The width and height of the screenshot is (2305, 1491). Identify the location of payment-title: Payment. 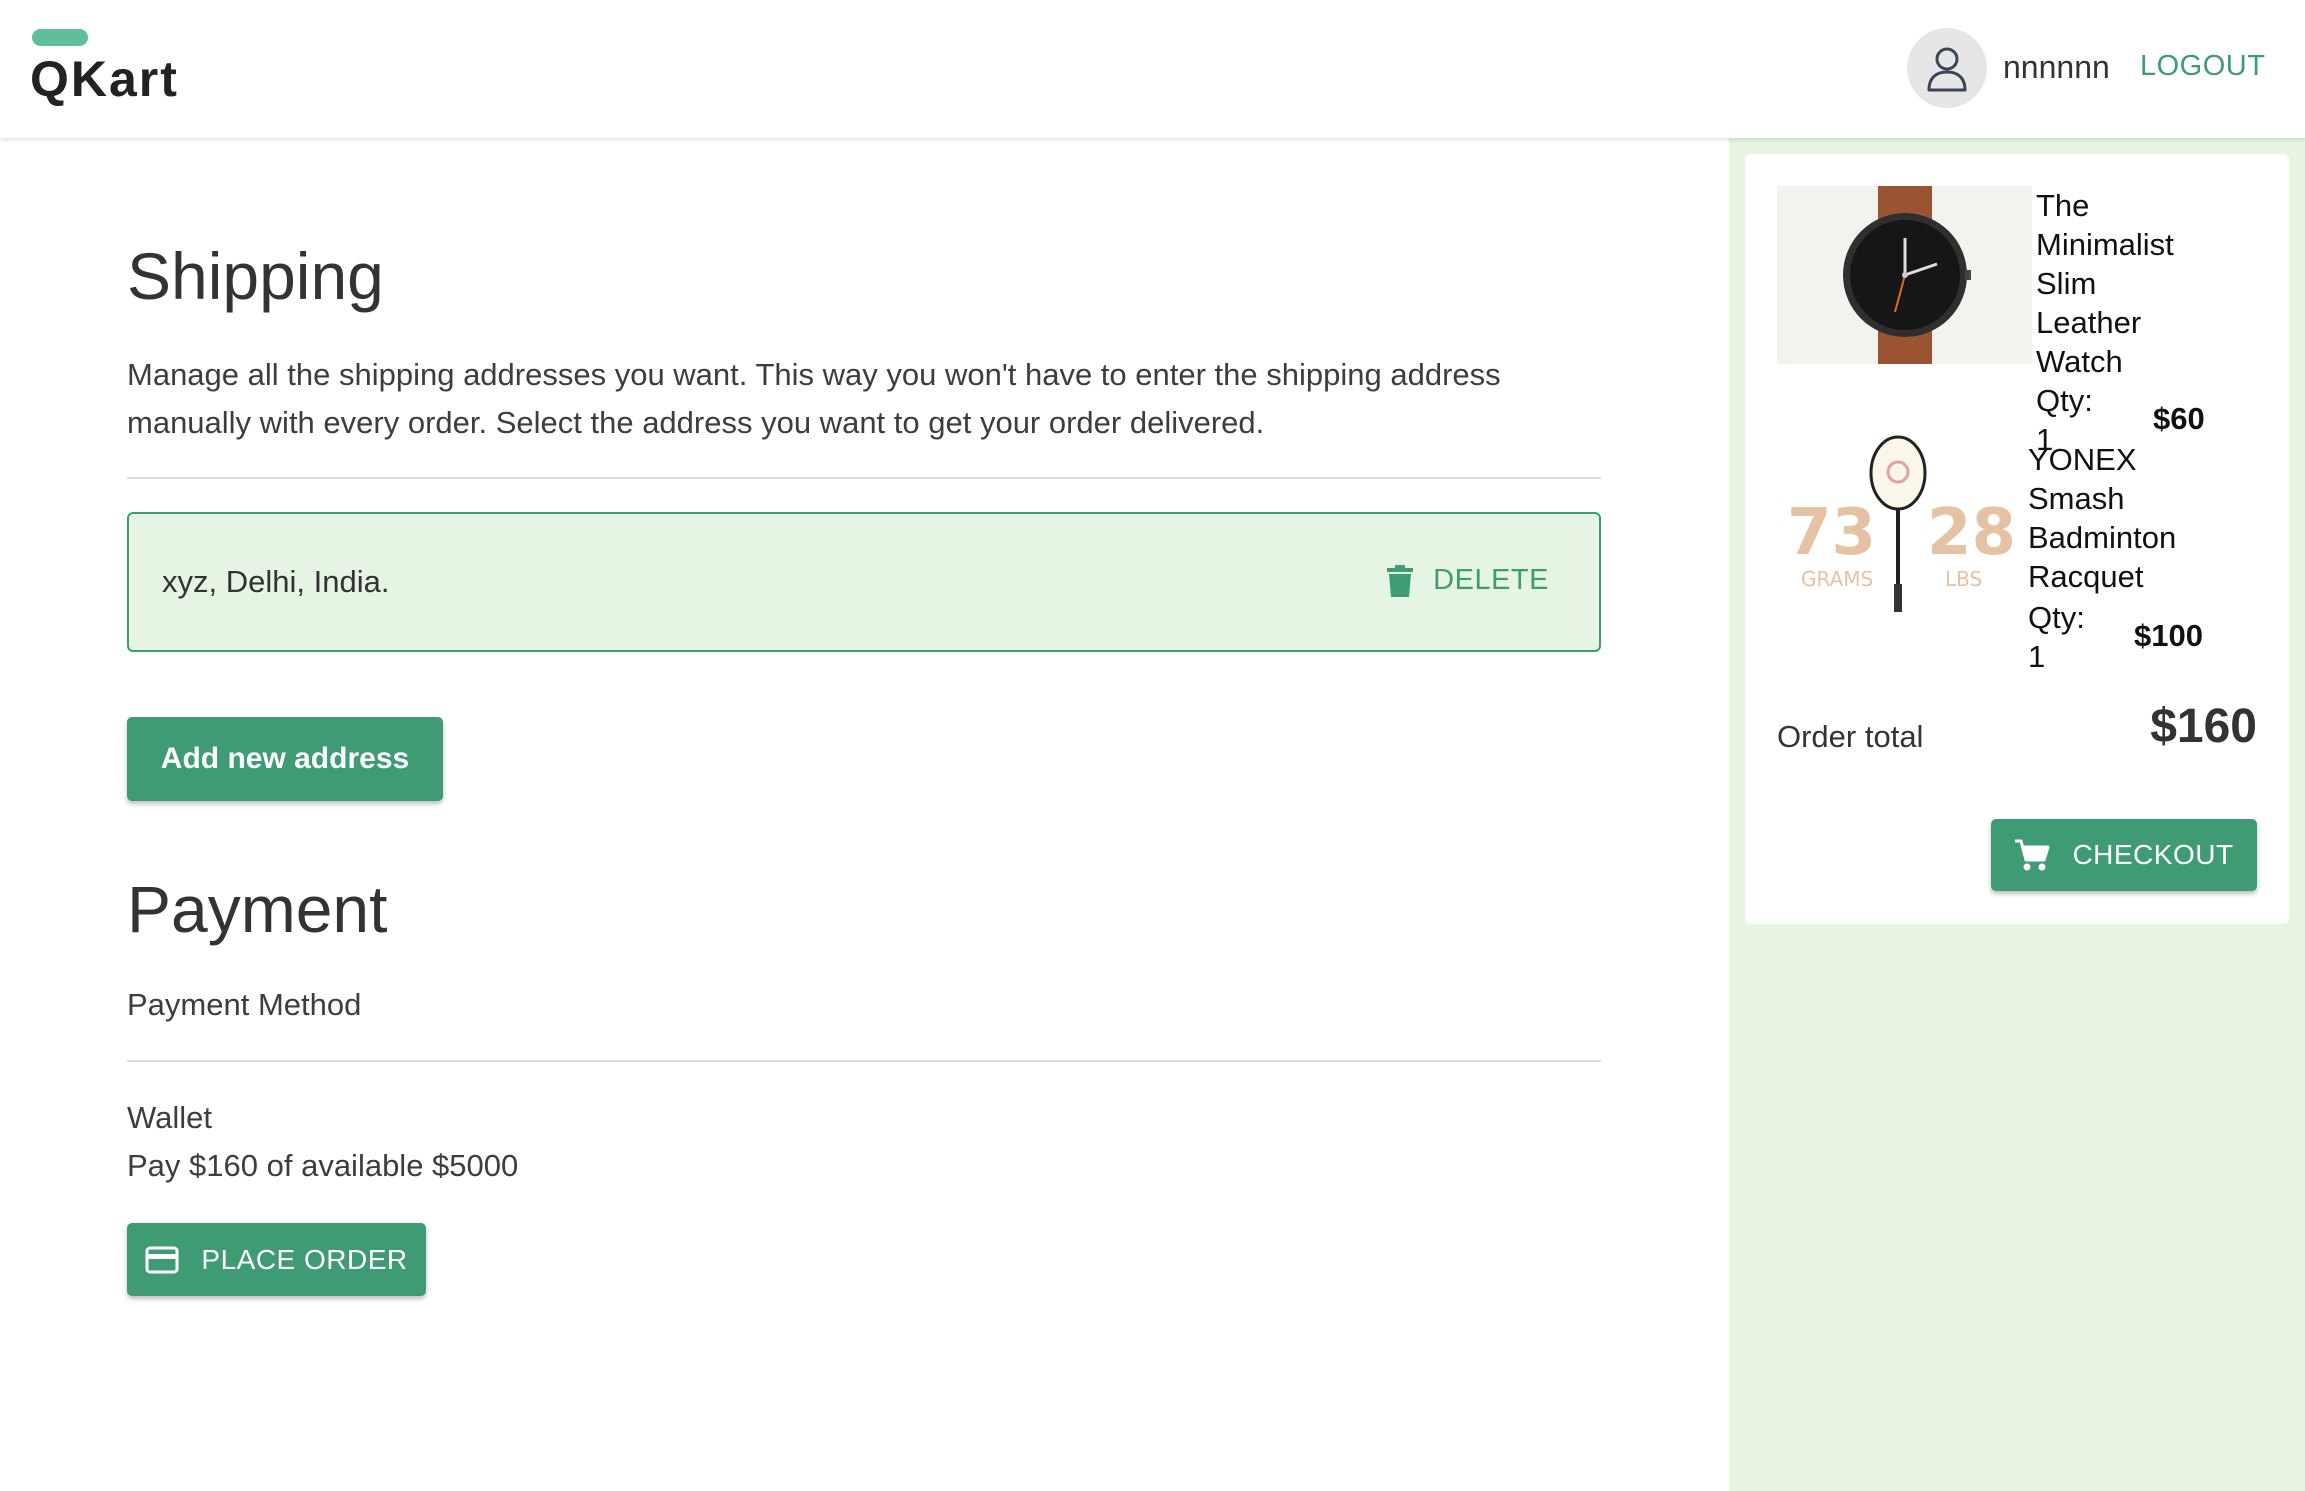
(257, 909).